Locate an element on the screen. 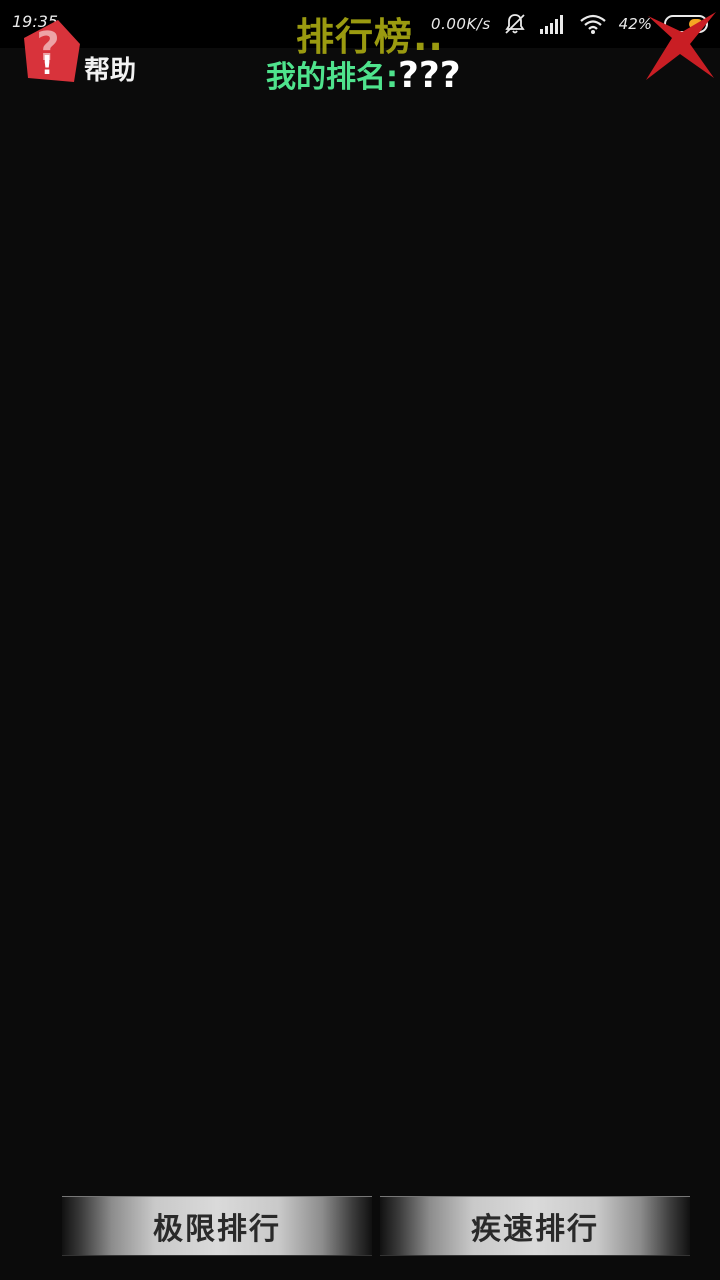  ranking-tabs: 极限排行 疾速排行 is located at coordinates (376, 1226).